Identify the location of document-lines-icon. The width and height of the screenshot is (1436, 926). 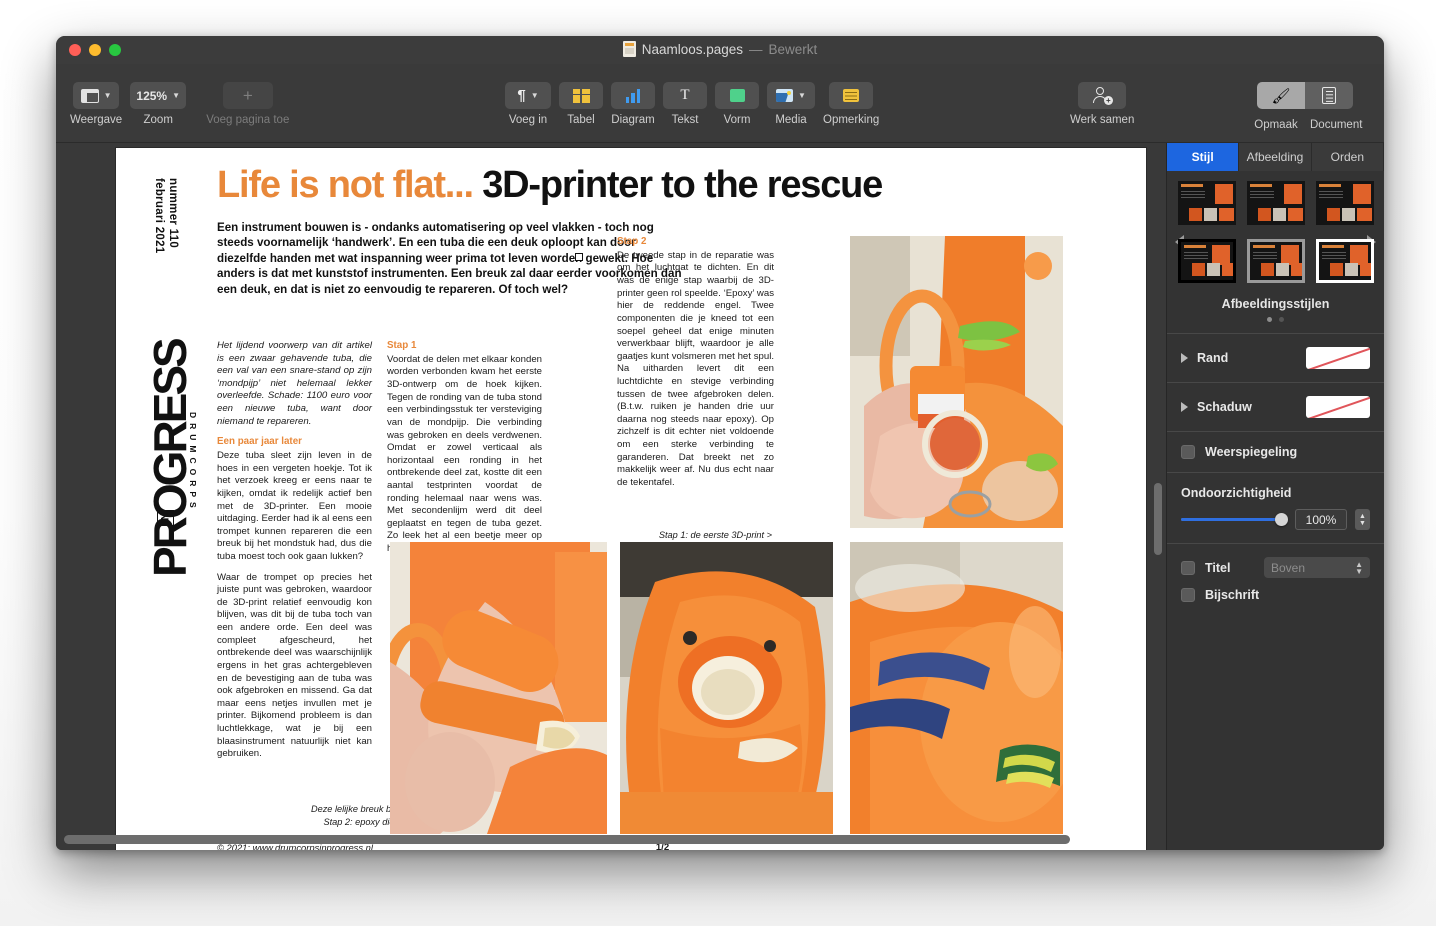
(1329, 95).